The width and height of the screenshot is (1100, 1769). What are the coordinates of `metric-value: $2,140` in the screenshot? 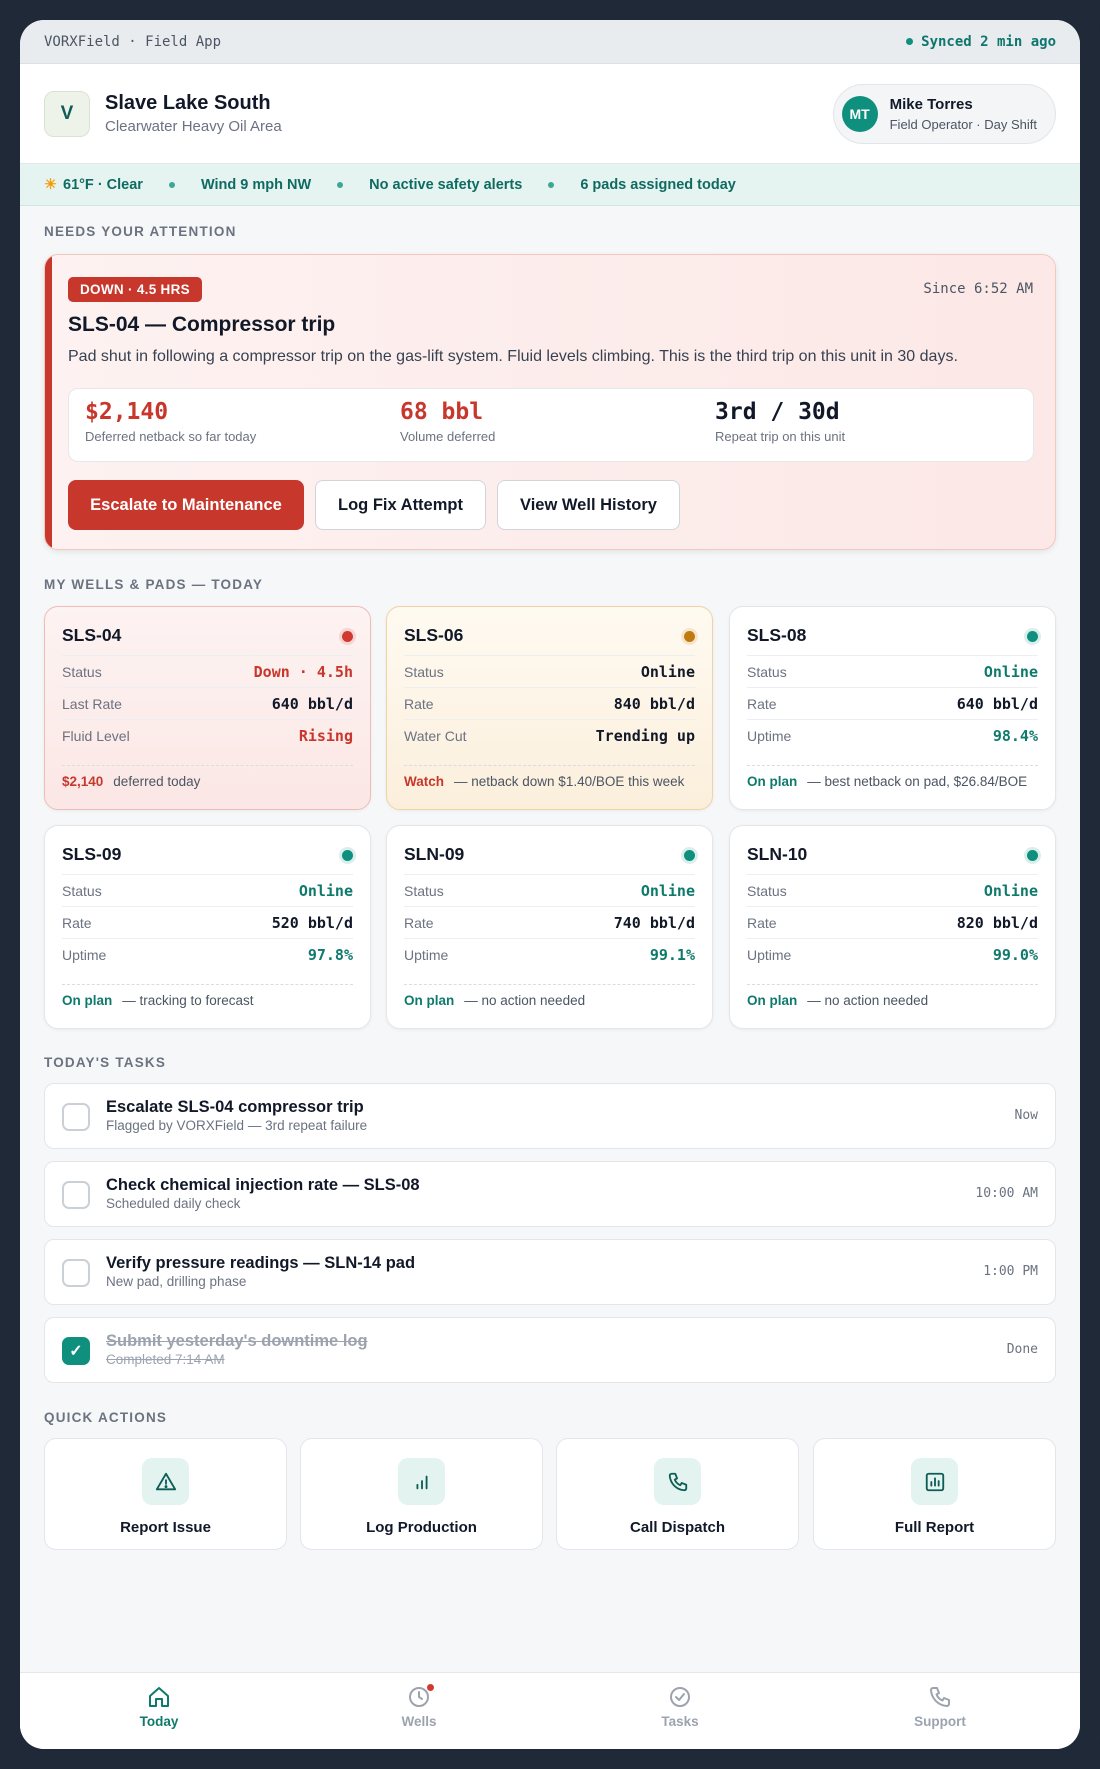 It's located at (127, 412).